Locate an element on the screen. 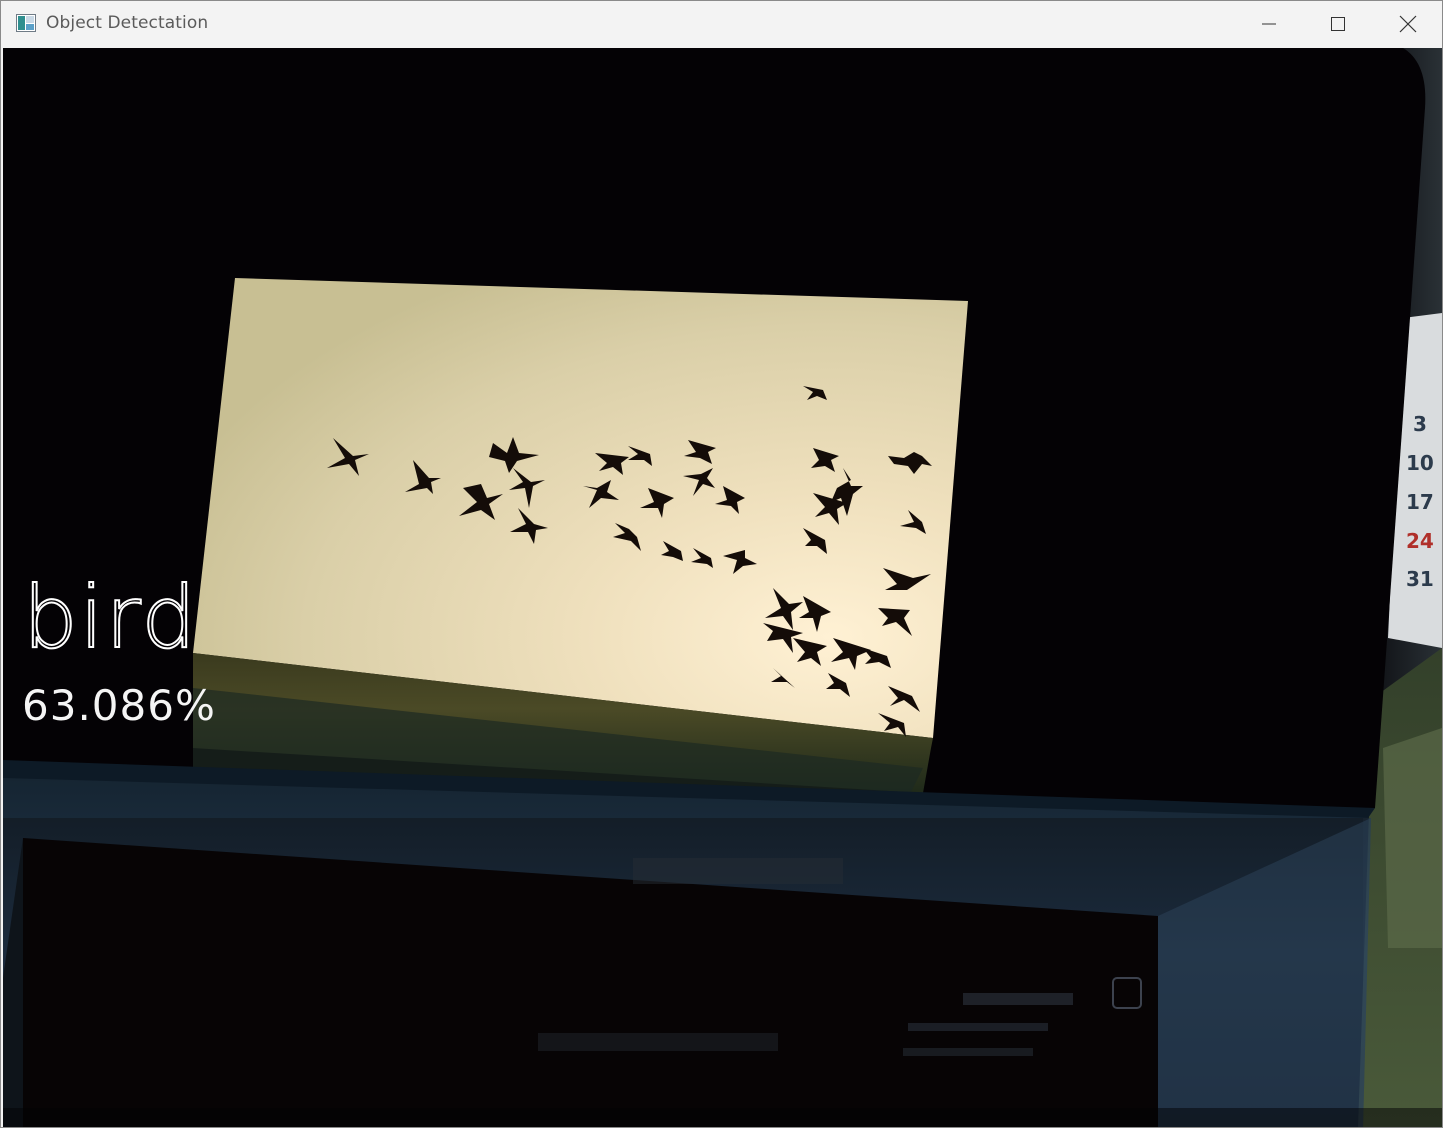 The height and width of the screenshot is (1128, 1443). calendar-number: 3 is located at coordinates (1420, 424).